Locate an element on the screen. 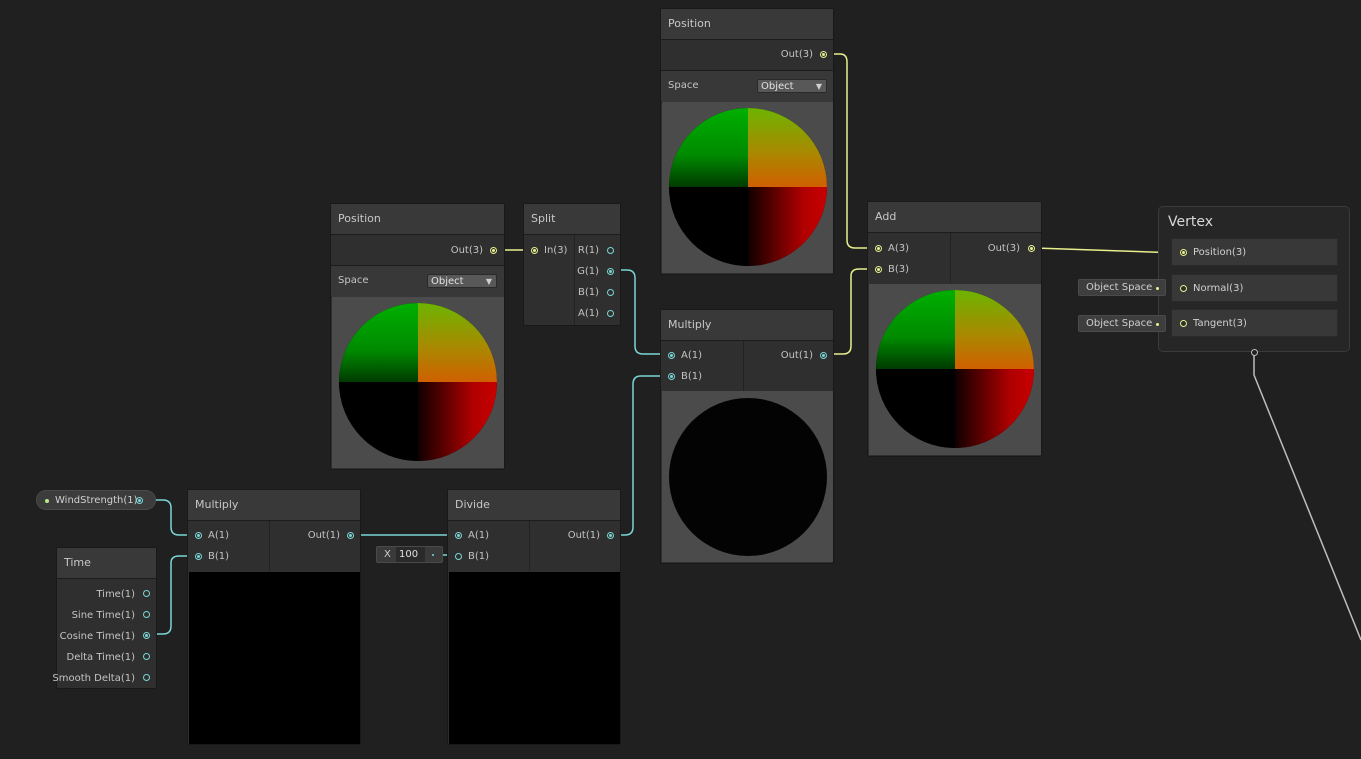 The height and width of the screenshot is (759, 1361). vertex-bottom-port is located at coordinates (1254, 352).